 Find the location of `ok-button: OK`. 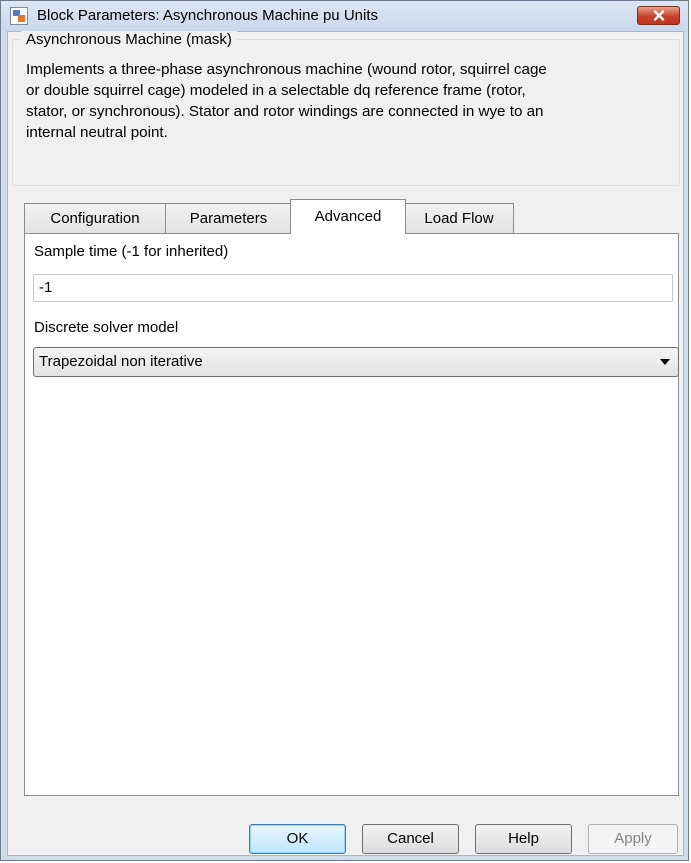

ok-button: OK is located at coordinates (297, 839).